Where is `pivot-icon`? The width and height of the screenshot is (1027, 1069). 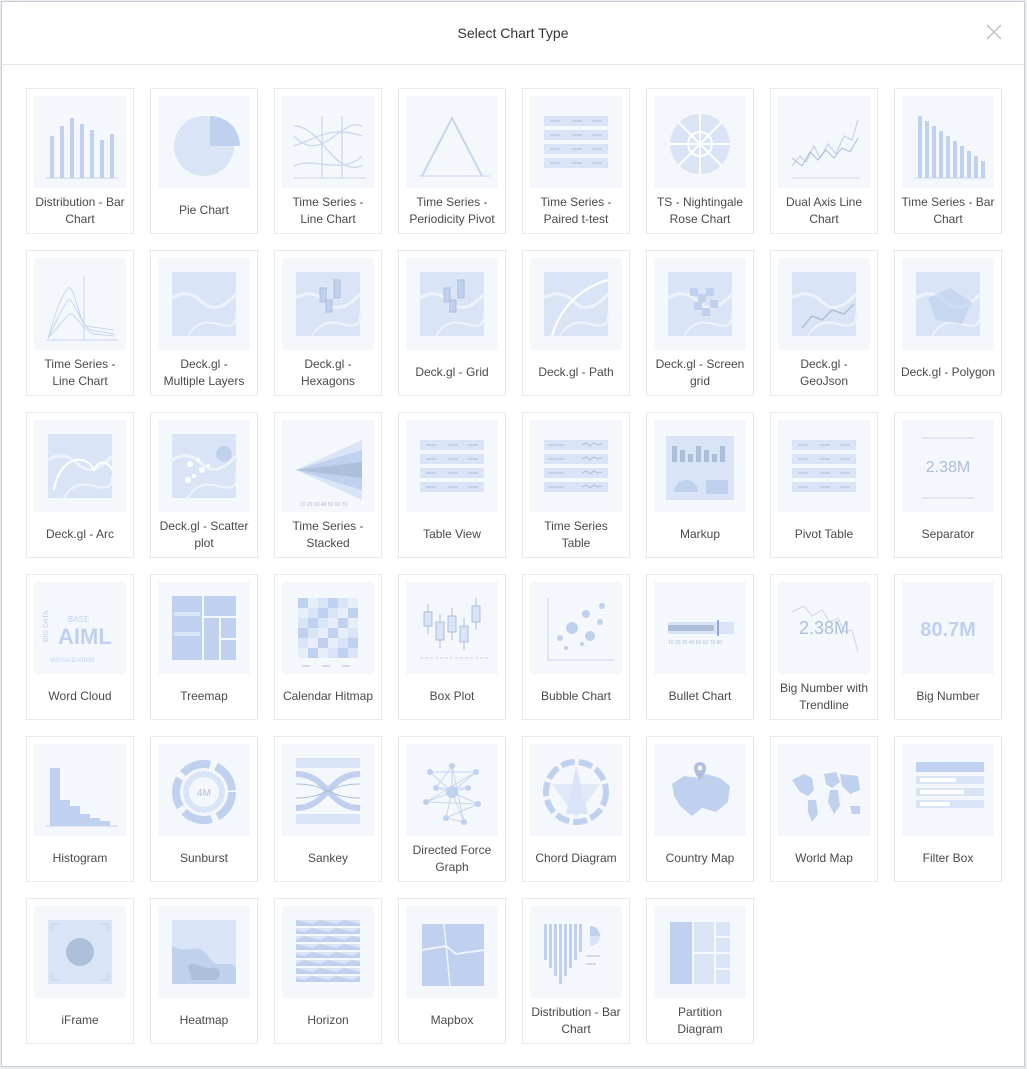
pivot-icon is located at coordinates (824, 466).